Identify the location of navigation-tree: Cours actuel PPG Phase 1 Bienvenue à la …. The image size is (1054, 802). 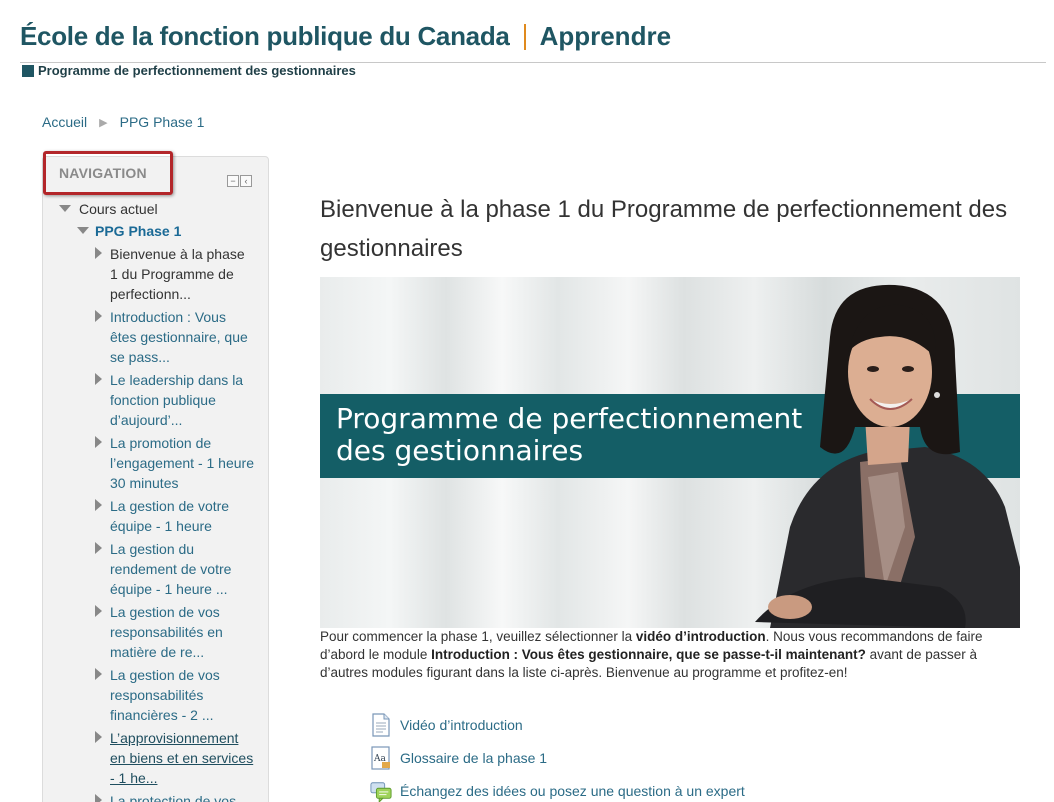
(159, 500).